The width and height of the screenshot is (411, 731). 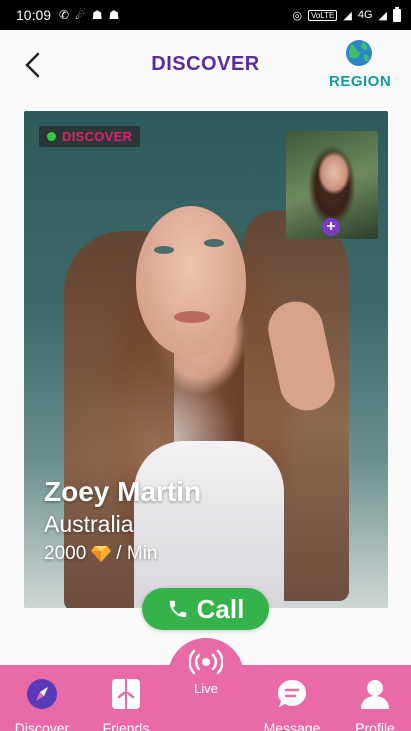 I want to click on signal-icon: ◢, so click(x=347, y=15).